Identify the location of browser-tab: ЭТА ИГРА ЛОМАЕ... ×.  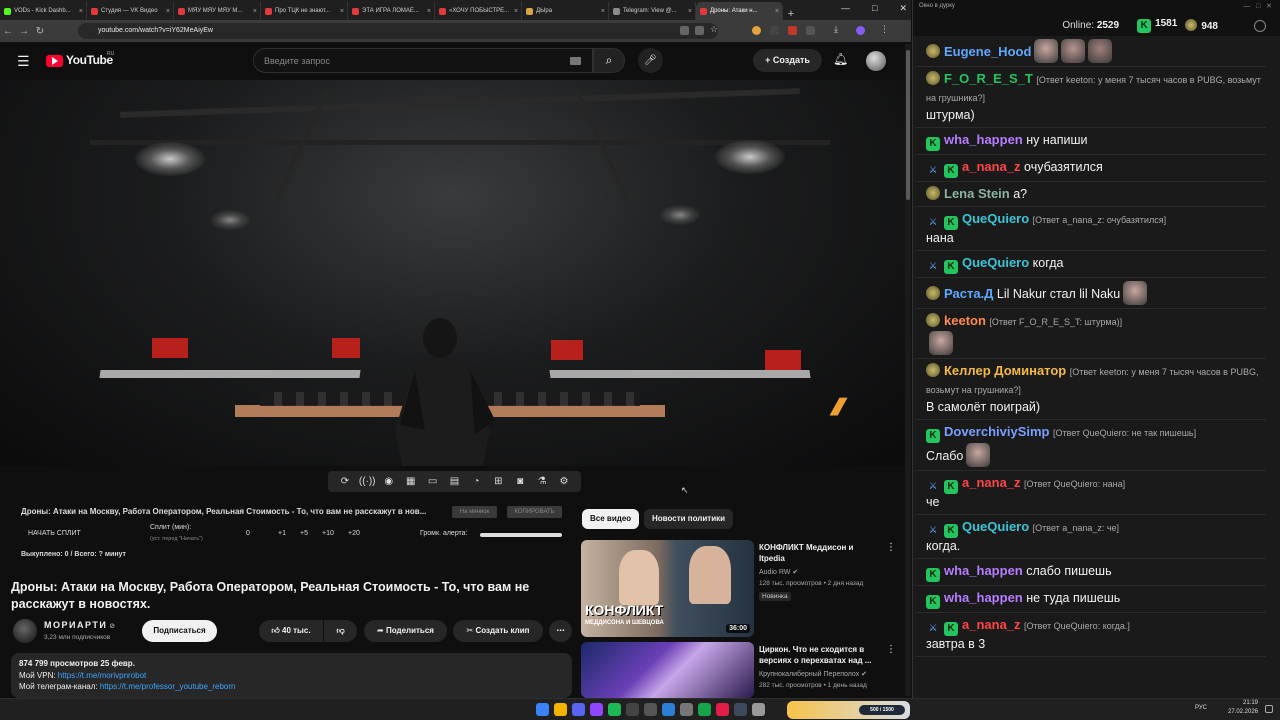
(391, 11).